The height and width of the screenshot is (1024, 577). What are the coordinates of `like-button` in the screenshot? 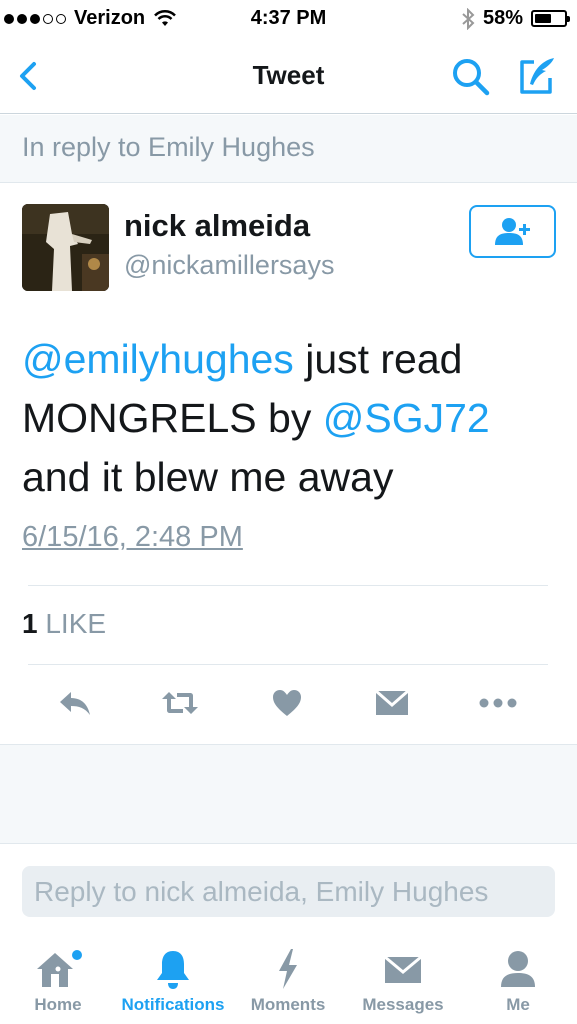 It's located at (287, 703).